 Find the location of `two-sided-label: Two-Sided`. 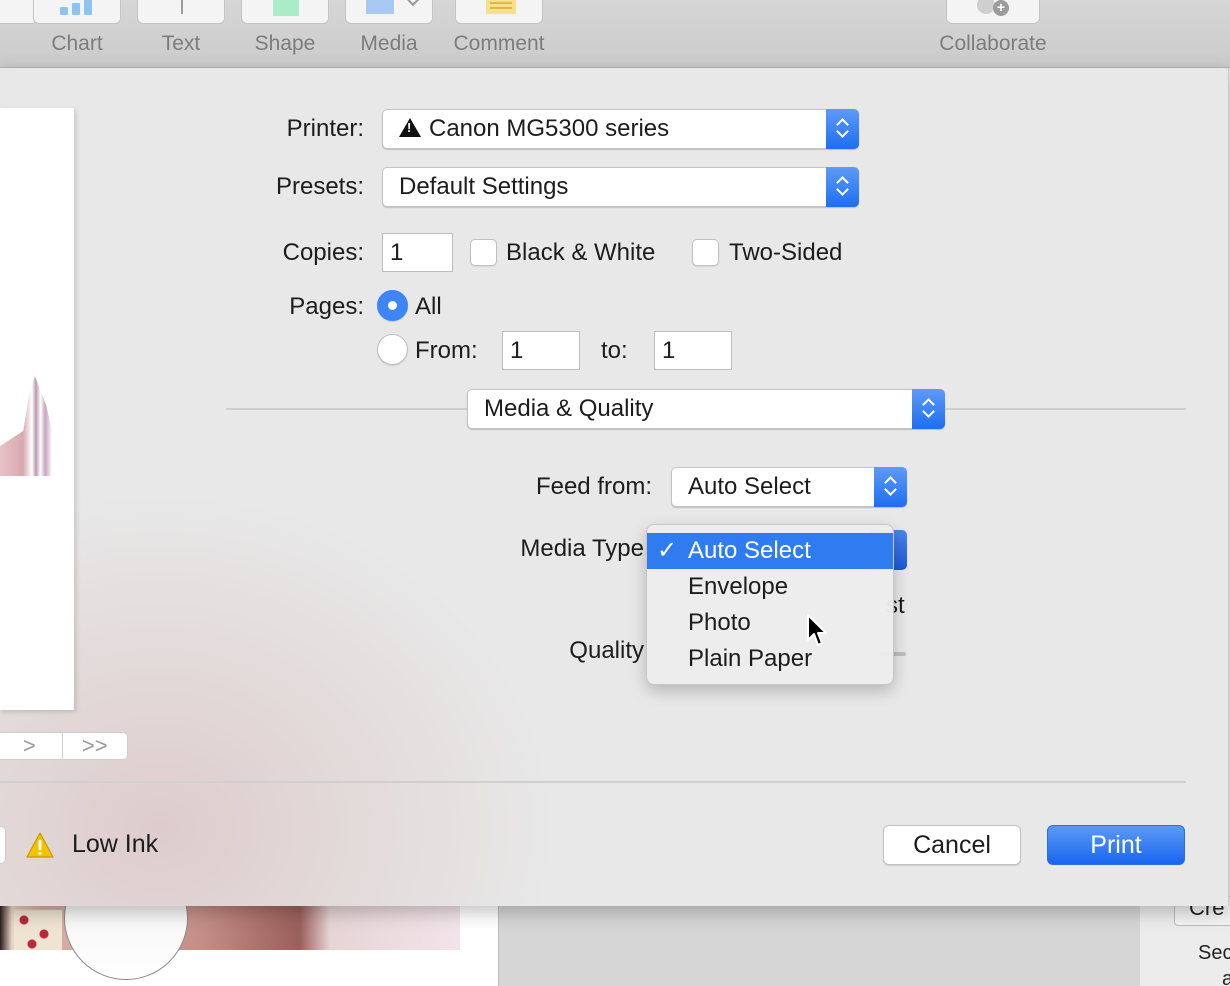

two-sided-label: Two-Sided is located at coordinates (786, 252).